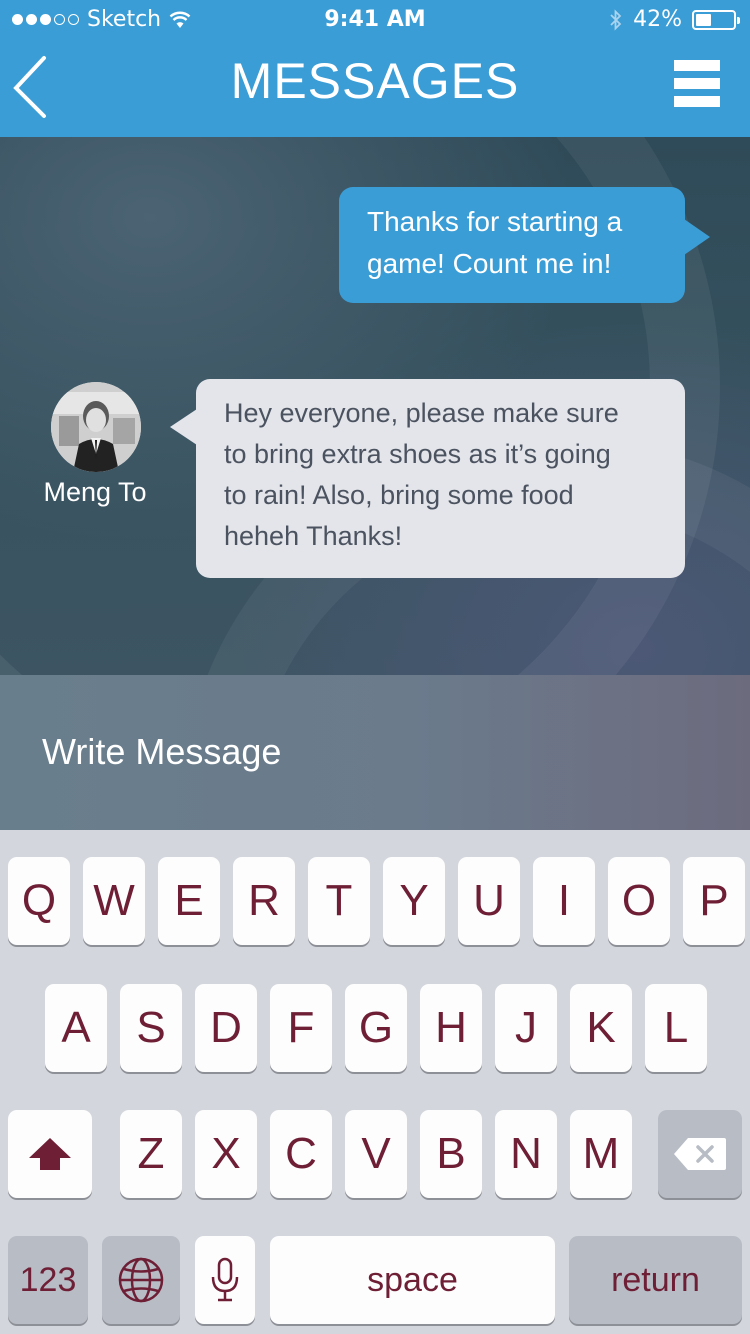 The width and height of the screenshot is (750, 1334). Describe the element at coordinates (372, 752) in the screenshot. I see `message-input` at that location.